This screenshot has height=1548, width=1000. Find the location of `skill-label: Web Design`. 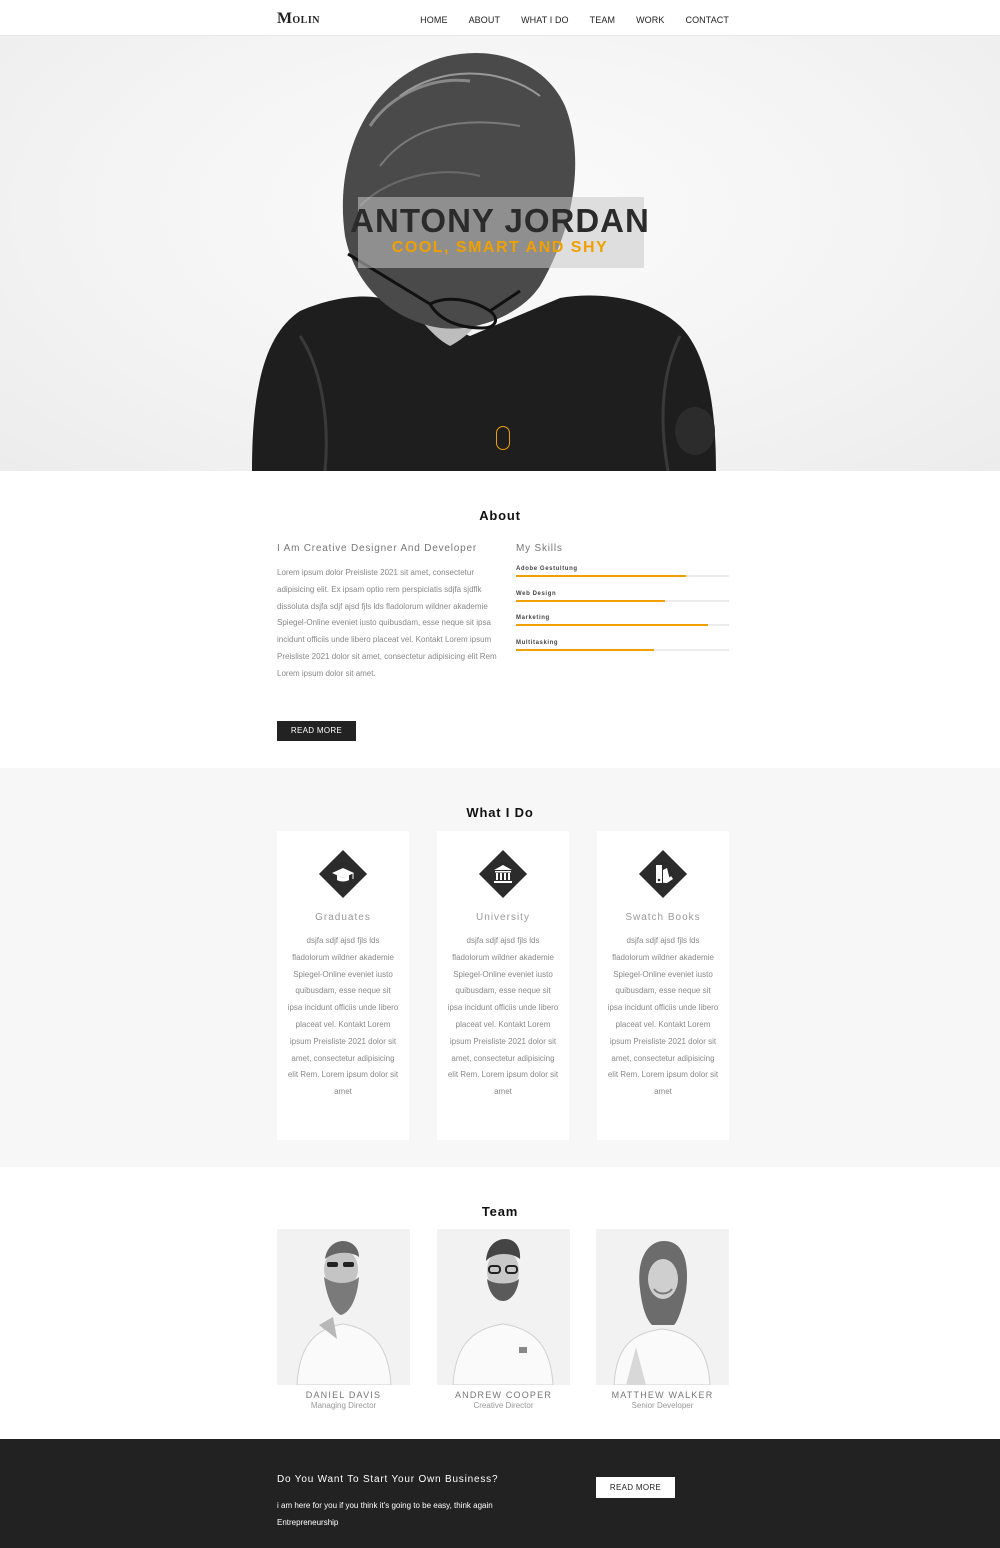

skill-label: Web Design is located at coordinates (536, 594).